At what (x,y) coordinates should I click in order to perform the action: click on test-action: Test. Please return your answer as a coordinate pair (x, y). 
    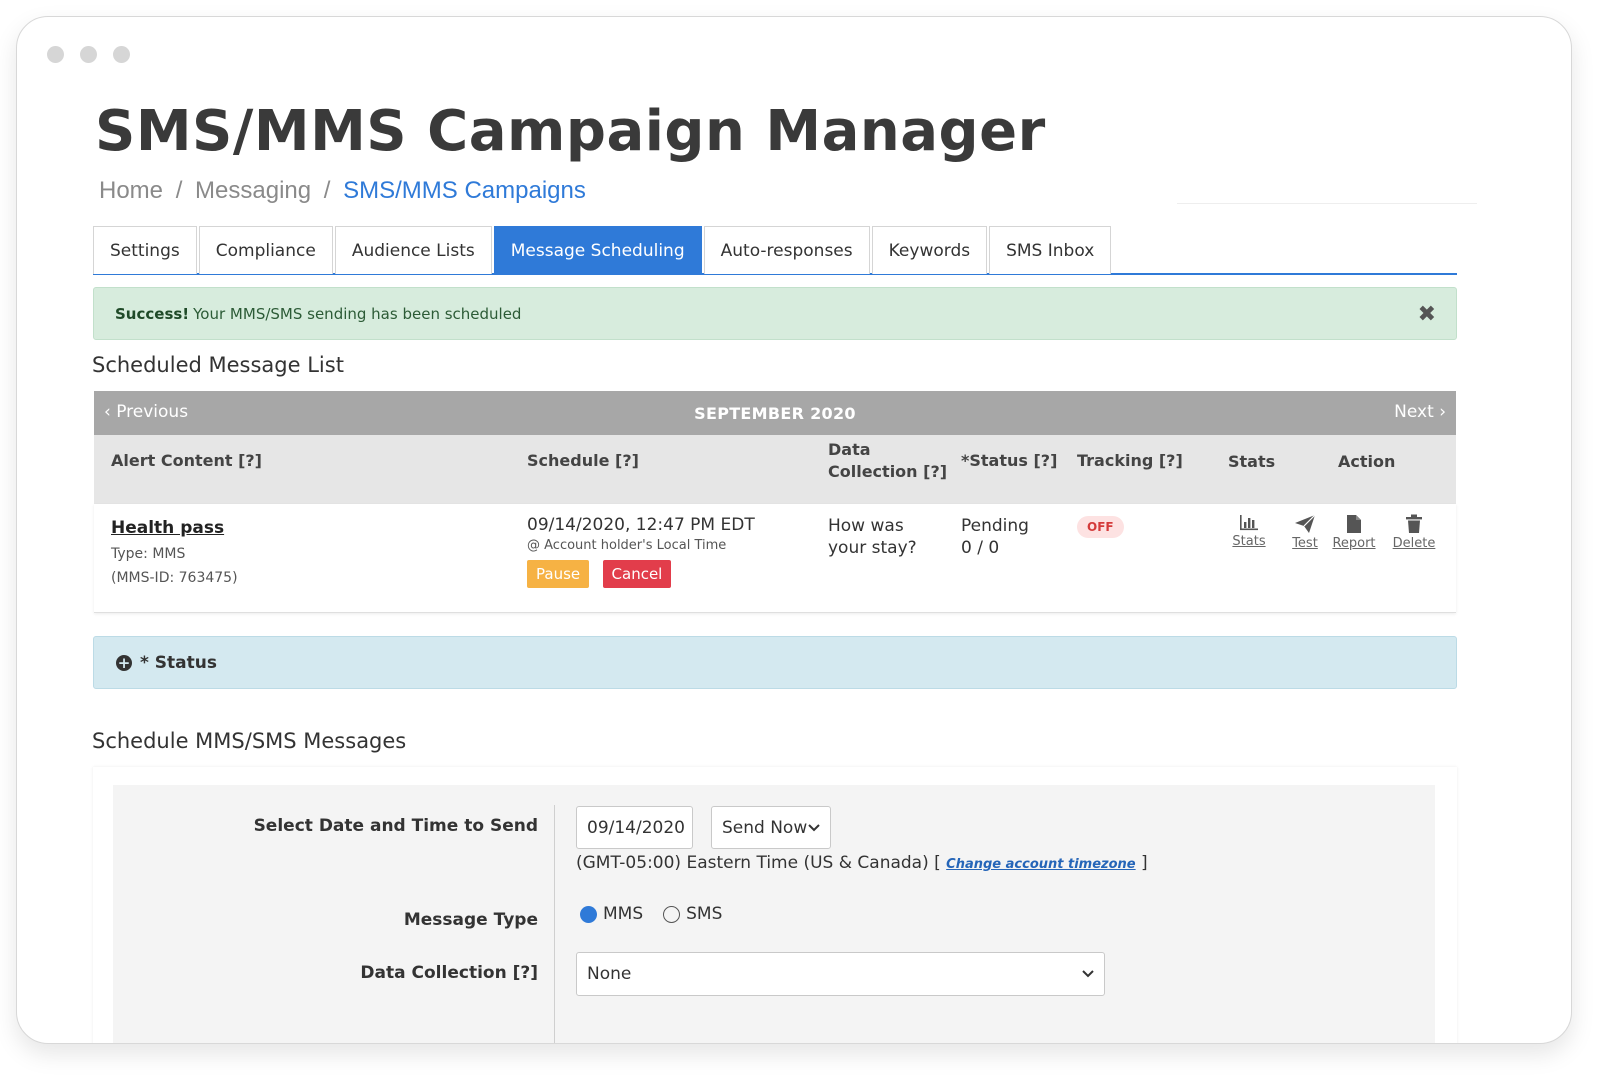
    Looking at the image, I should click on (1305, 532).